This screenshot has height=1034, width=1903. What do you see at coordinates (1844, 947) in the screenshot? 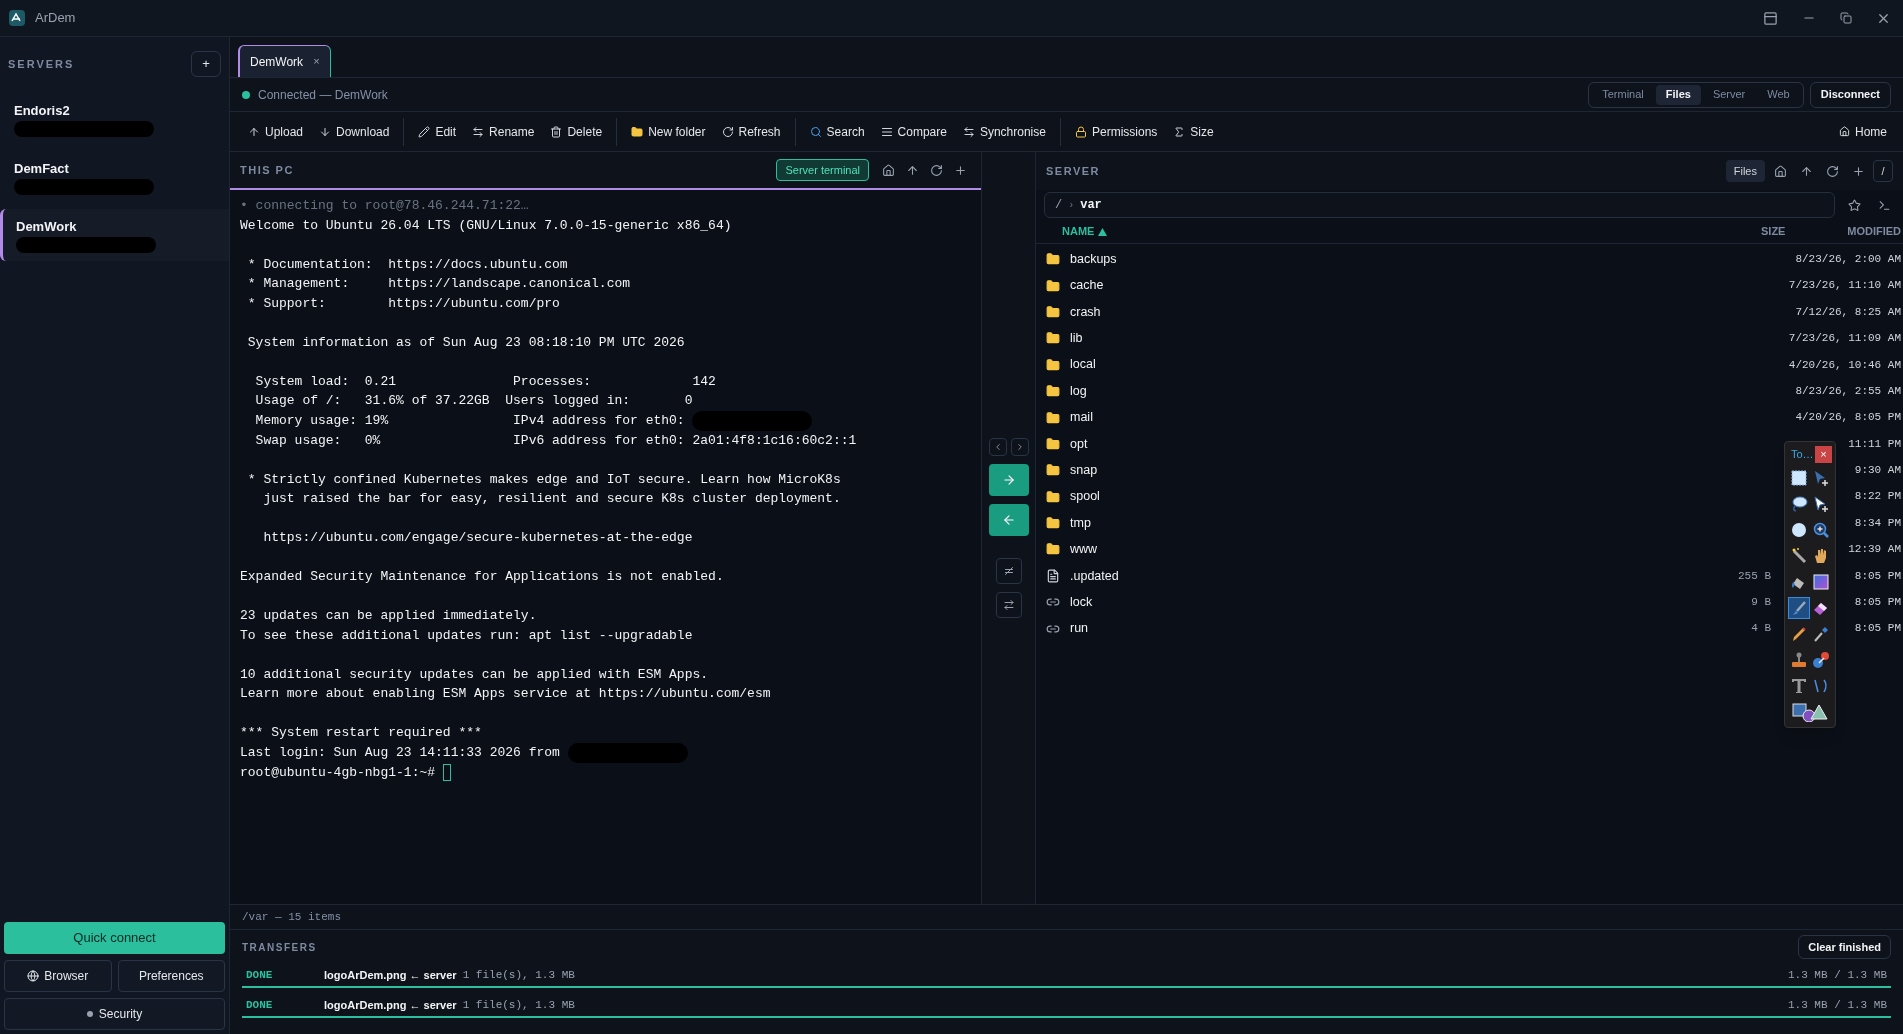
I see `clear-finished-button: Clear finished` at bounding box center [1844, 947].